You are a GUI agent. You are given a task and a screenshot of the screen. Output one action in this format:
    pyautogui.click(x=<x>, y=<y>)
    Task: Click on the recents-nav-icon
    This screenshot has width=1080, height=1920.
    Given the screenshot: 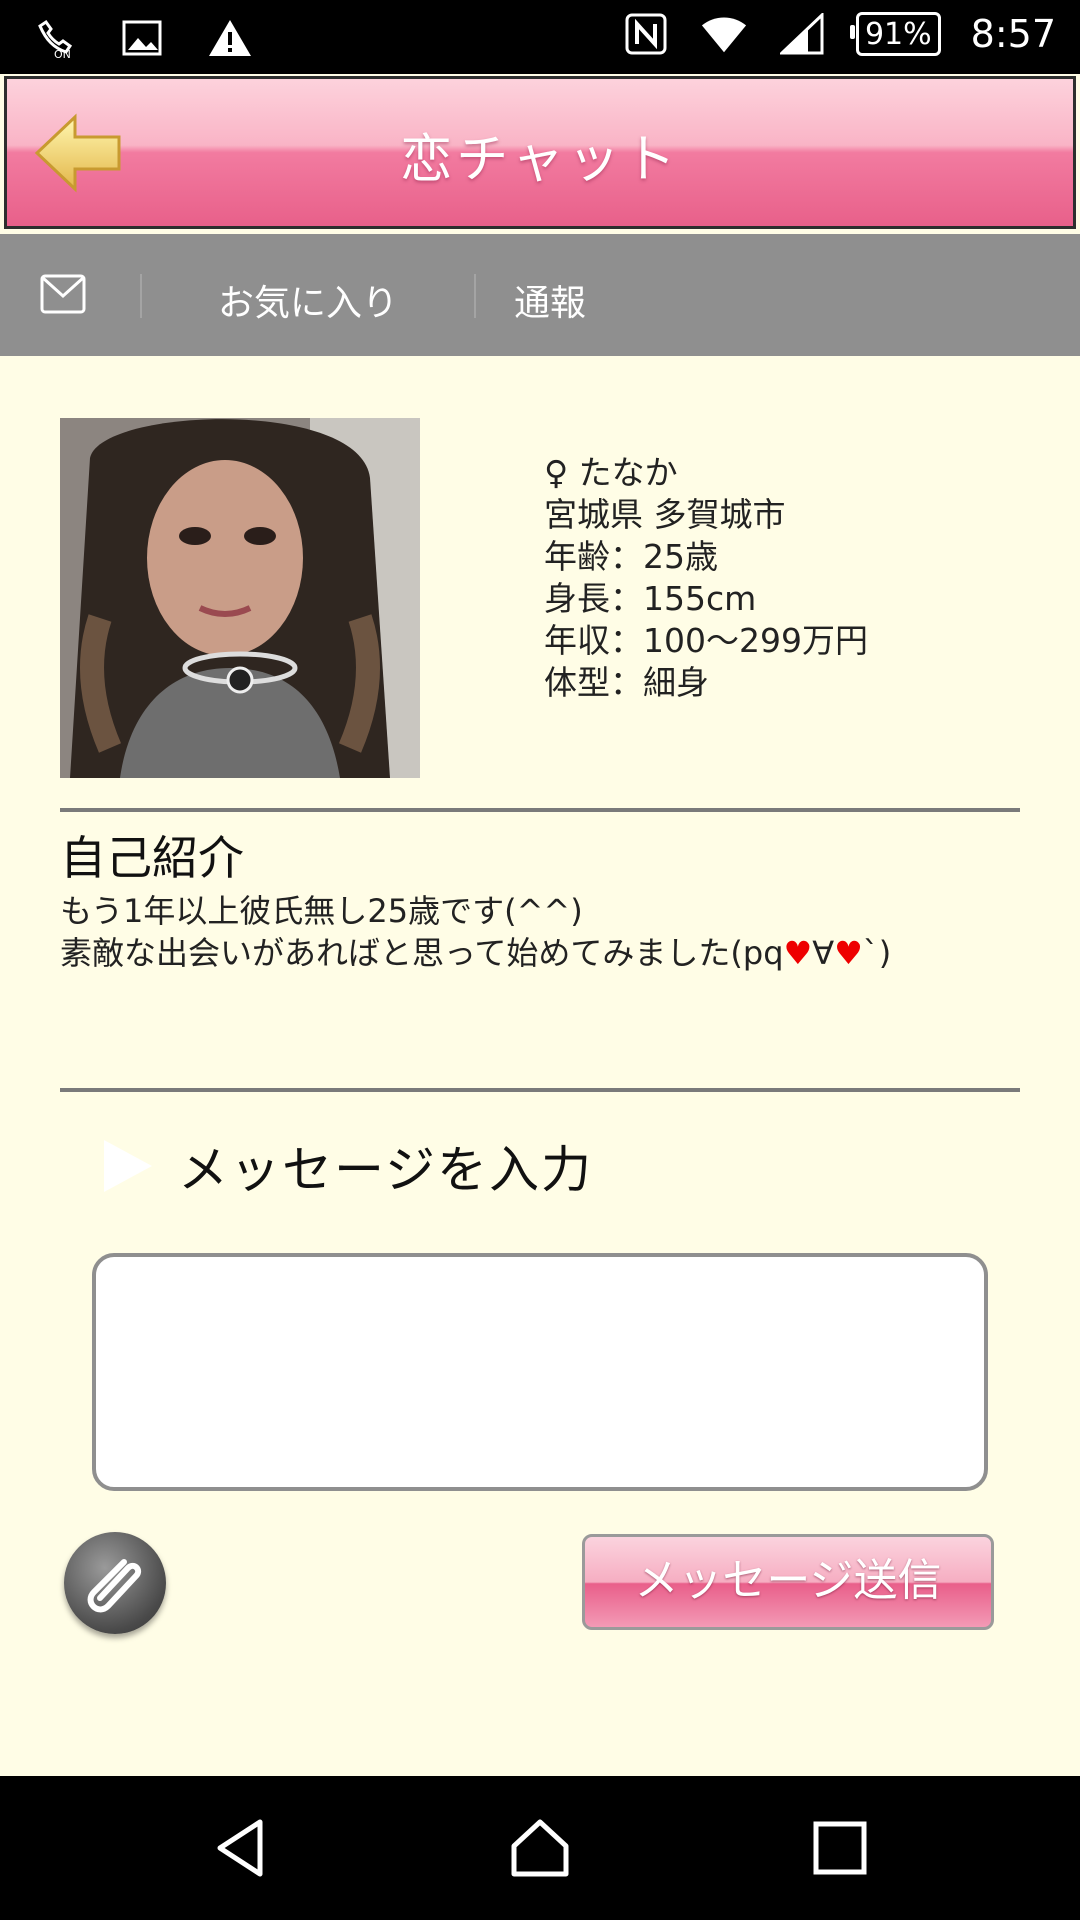 What is the action you would take?
    pyautogui.click(x=840, y=1848)
    